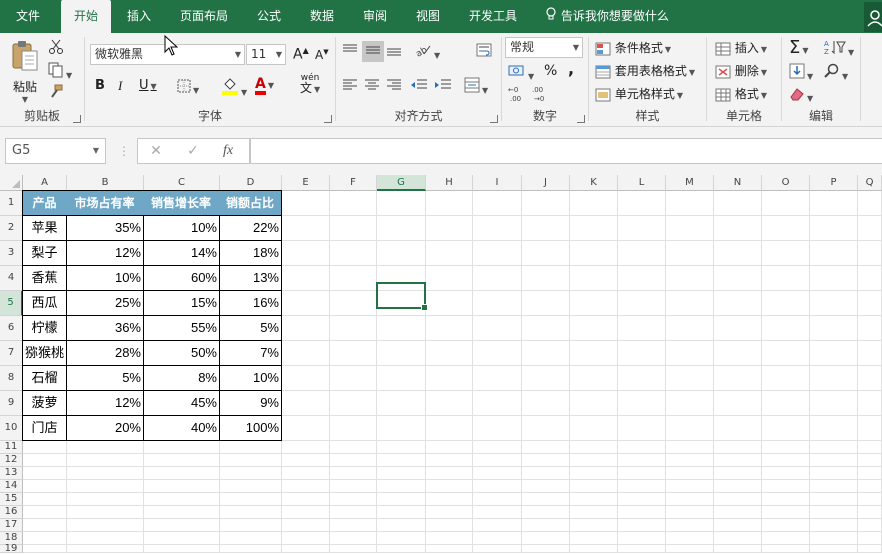 The height and width of the screenshot is (554, 882). Describe the element at coordinates (401, 183) in the screenshot. I see `column-header-g: G` at that location.